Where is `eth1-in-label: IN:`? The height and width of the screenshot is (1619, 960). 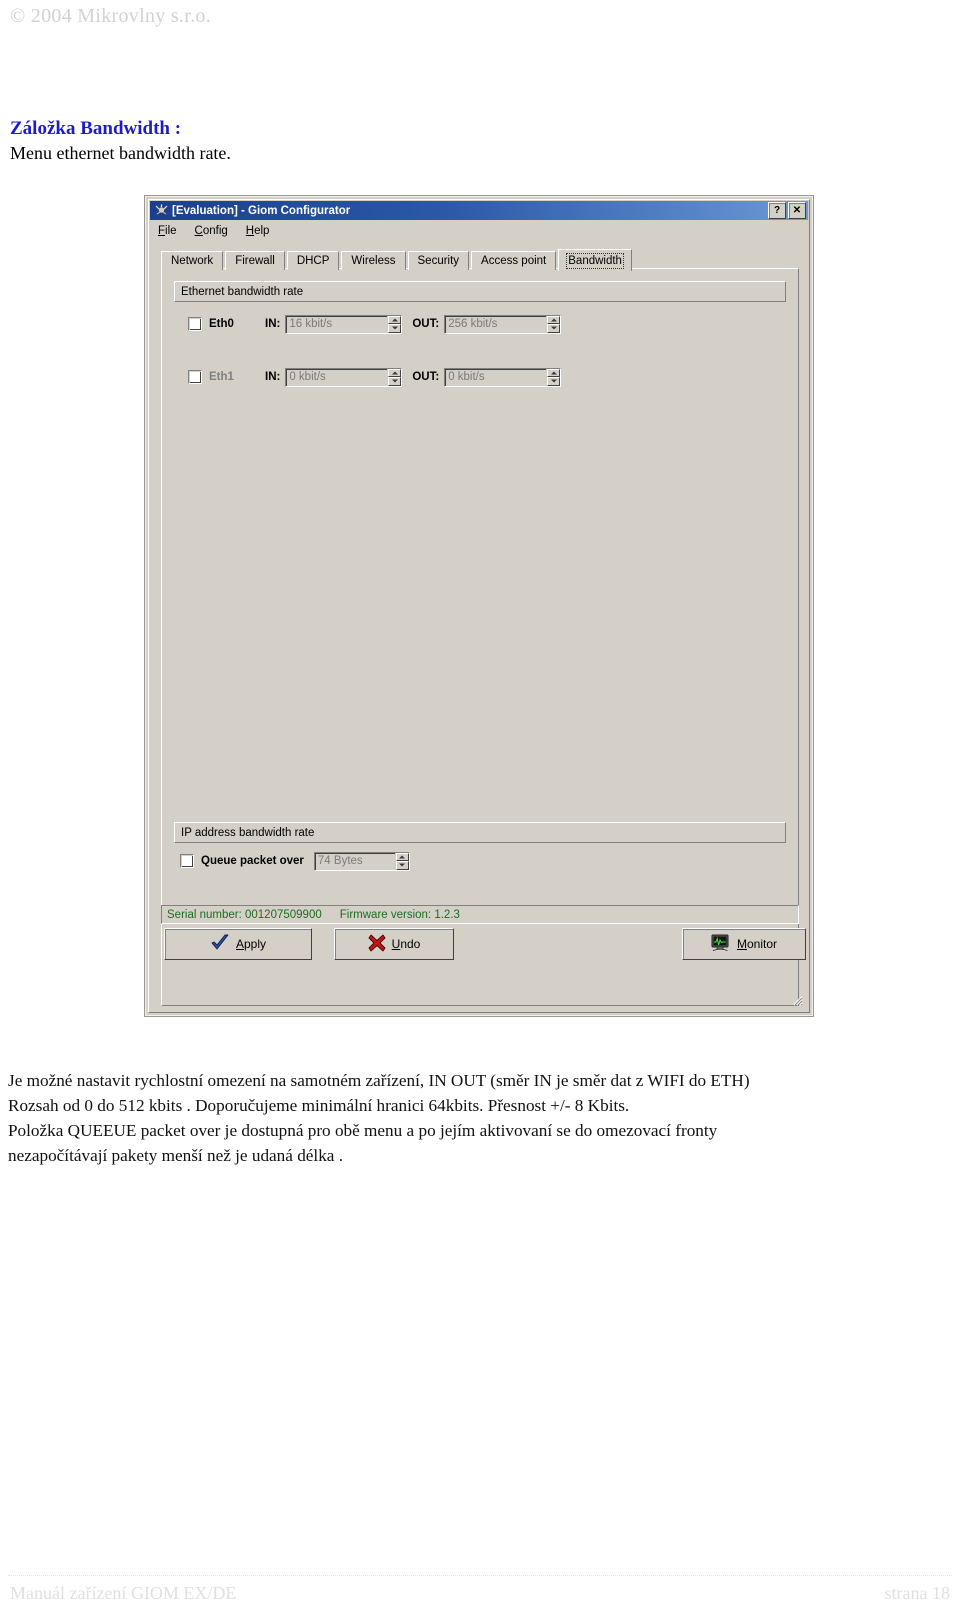
eth1-in-label: IN: is located at coordinates (273, 377).